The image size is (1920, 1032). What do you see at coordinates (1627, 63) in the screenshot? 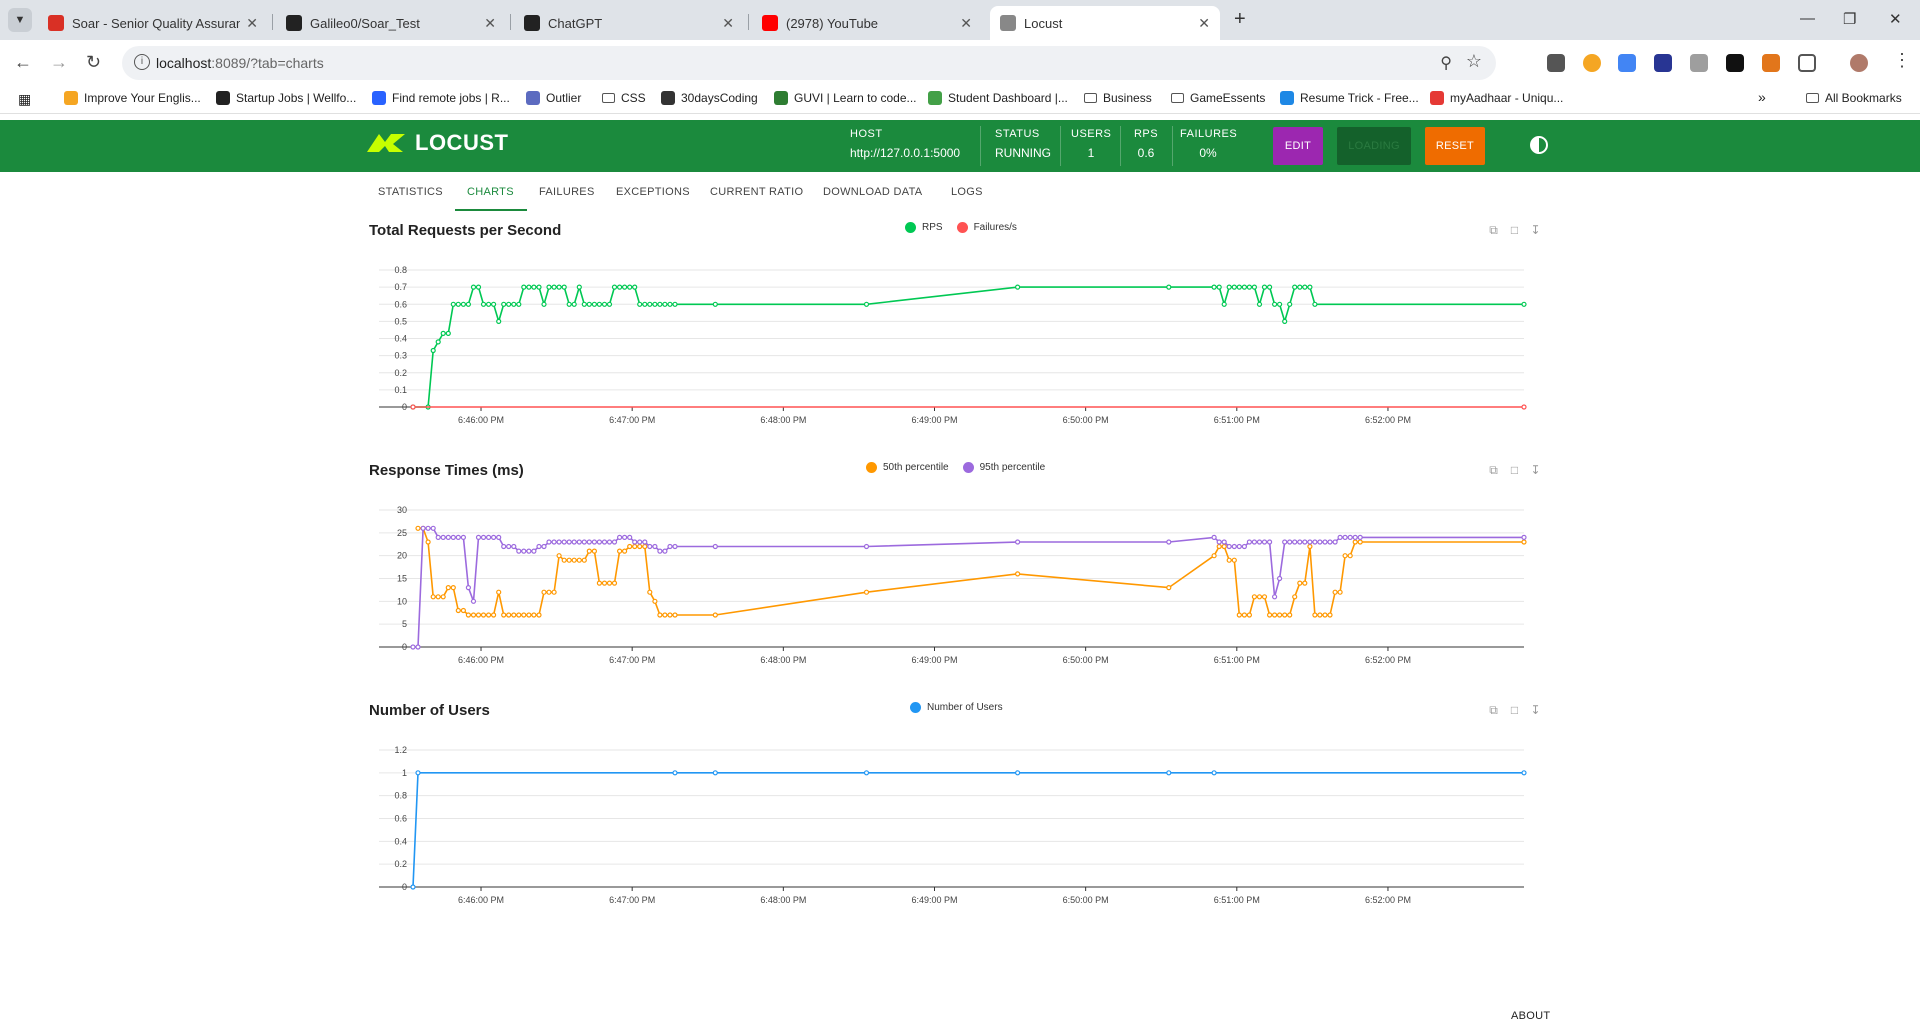
I see `extension-translate-icon` at bounding box center [1627, 63].